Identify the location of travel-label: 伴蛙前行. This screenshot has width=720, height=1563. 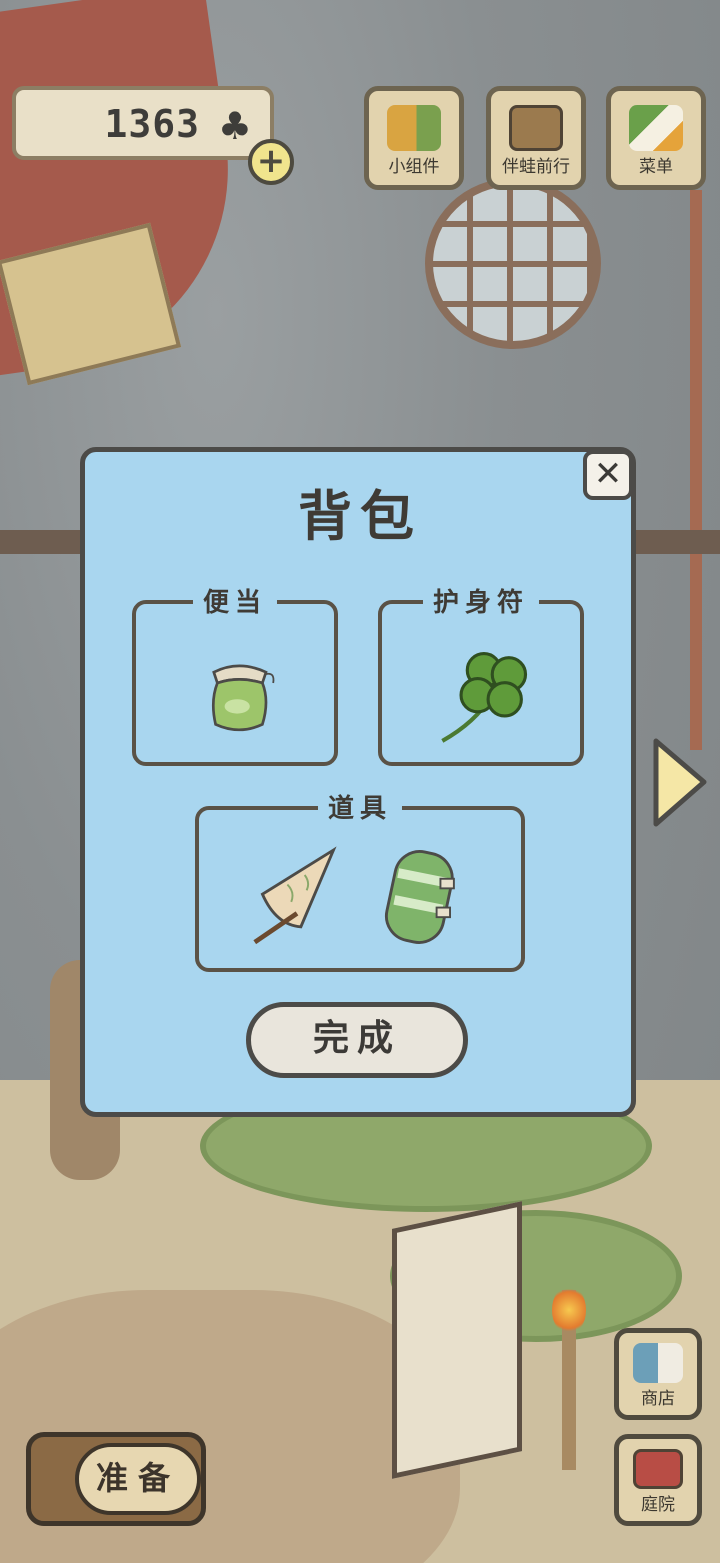
(536, 167).